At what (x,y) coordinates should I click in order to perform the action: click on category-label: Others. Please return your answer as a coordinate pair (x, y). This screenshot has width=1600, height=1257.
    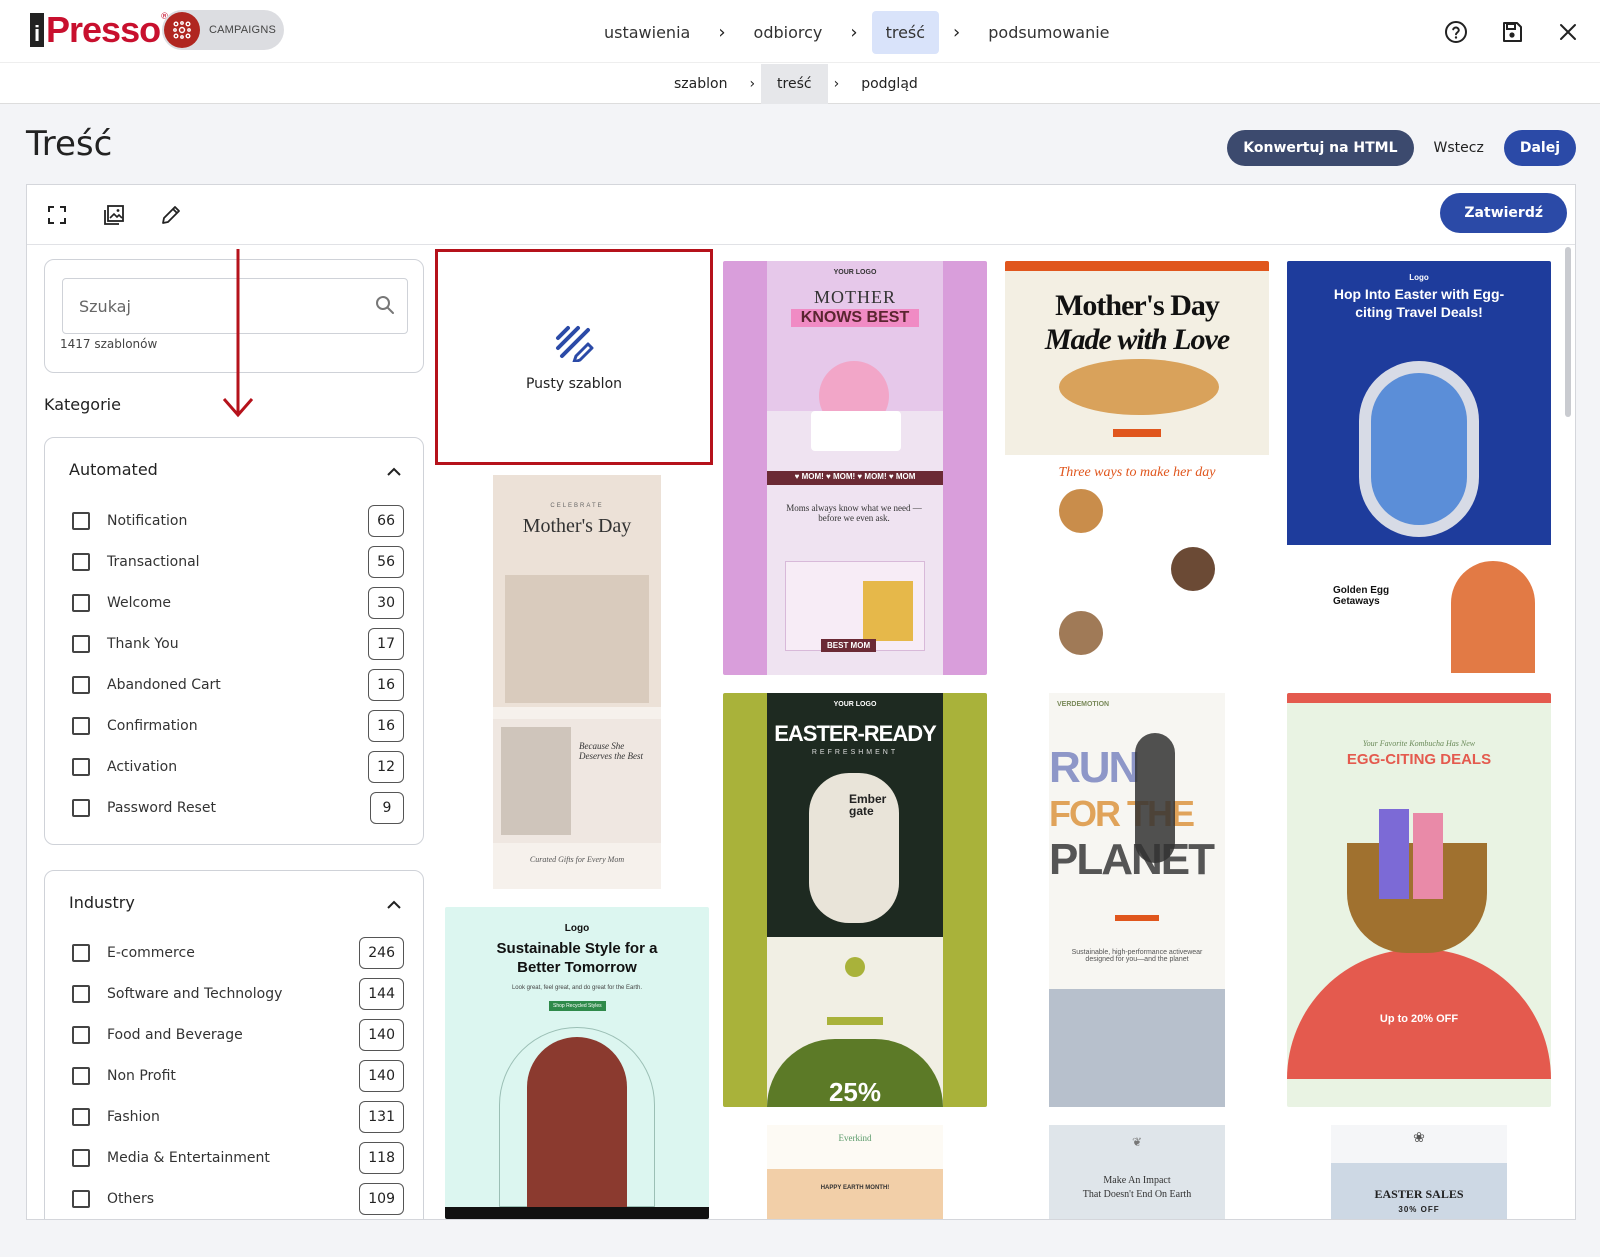
    Looking at the image, I should click on (131, 1199).